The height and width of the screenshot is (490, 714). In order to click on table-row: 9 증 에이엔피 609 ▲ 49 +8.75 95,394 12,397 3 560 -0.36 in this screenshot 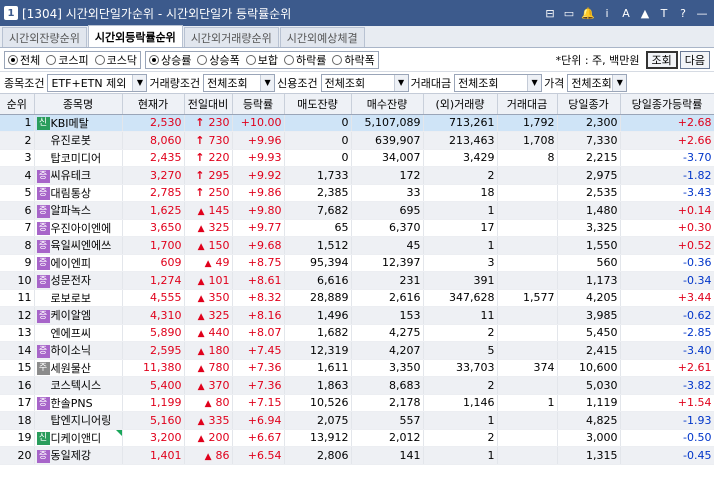, I will do `click(357, 263)`.